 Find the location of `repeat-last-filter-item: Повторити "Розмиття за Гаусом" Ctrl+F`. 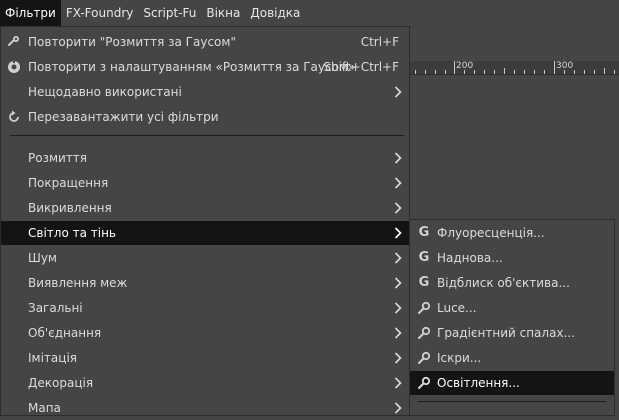

repeat-last-filter-item: Повторити "Розмиття за Гаусом" Ctrl+F is located at coordinates (205, 42).